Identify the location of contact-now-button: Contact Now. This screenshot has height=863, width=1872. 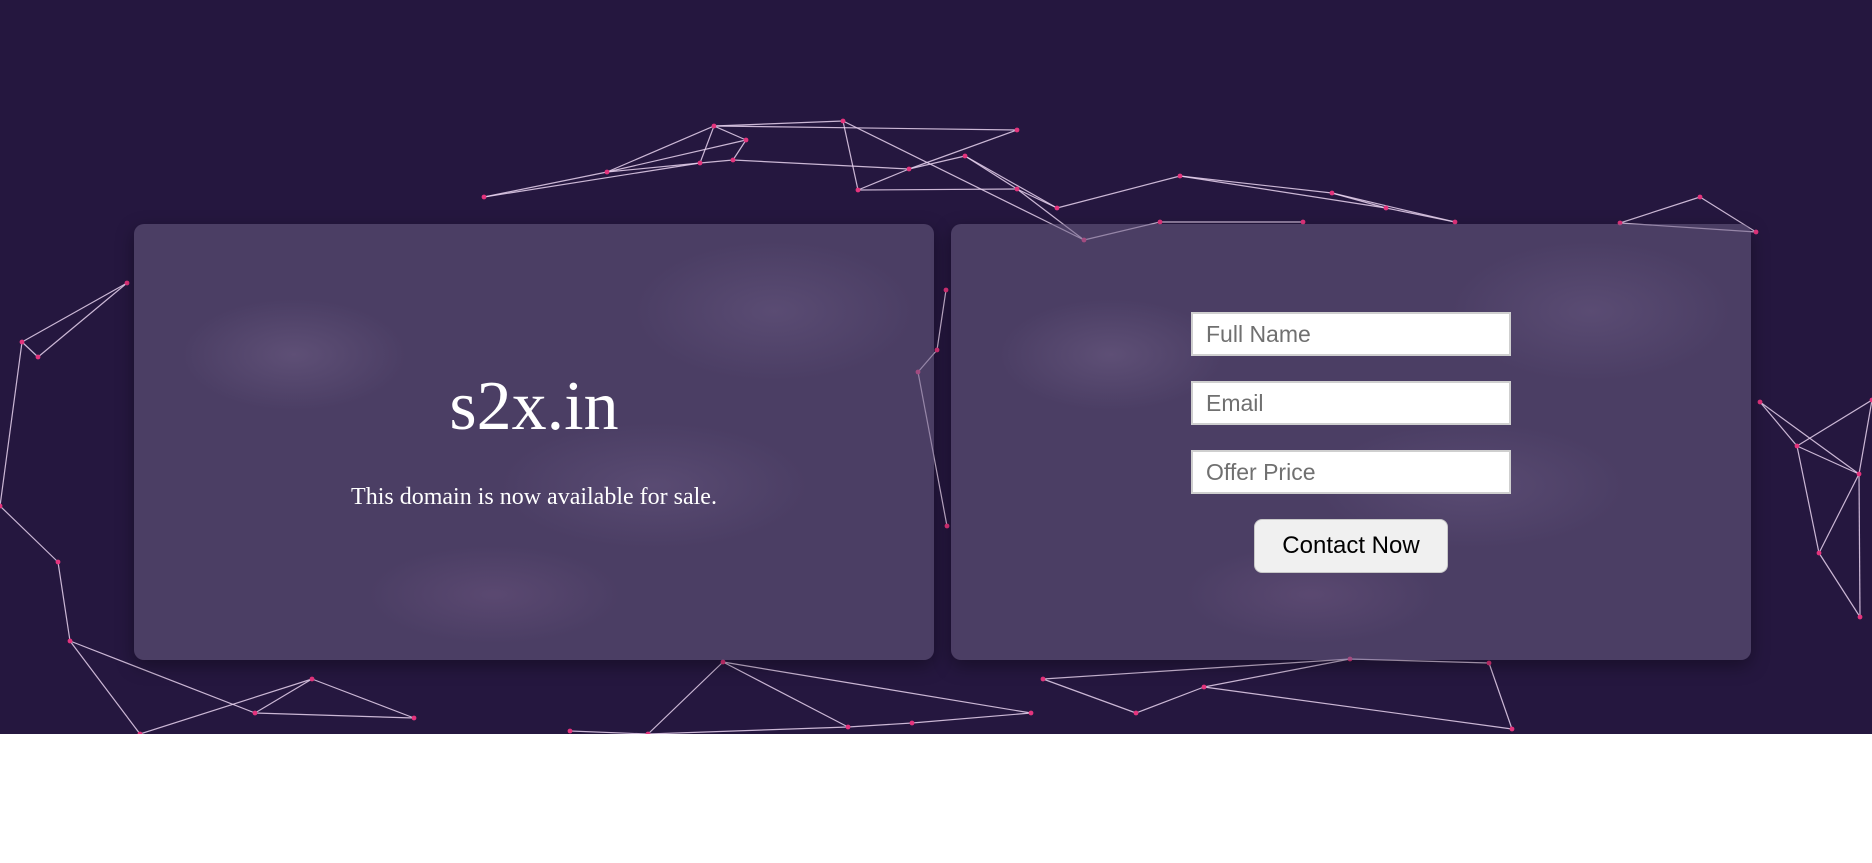
(1351, 546).